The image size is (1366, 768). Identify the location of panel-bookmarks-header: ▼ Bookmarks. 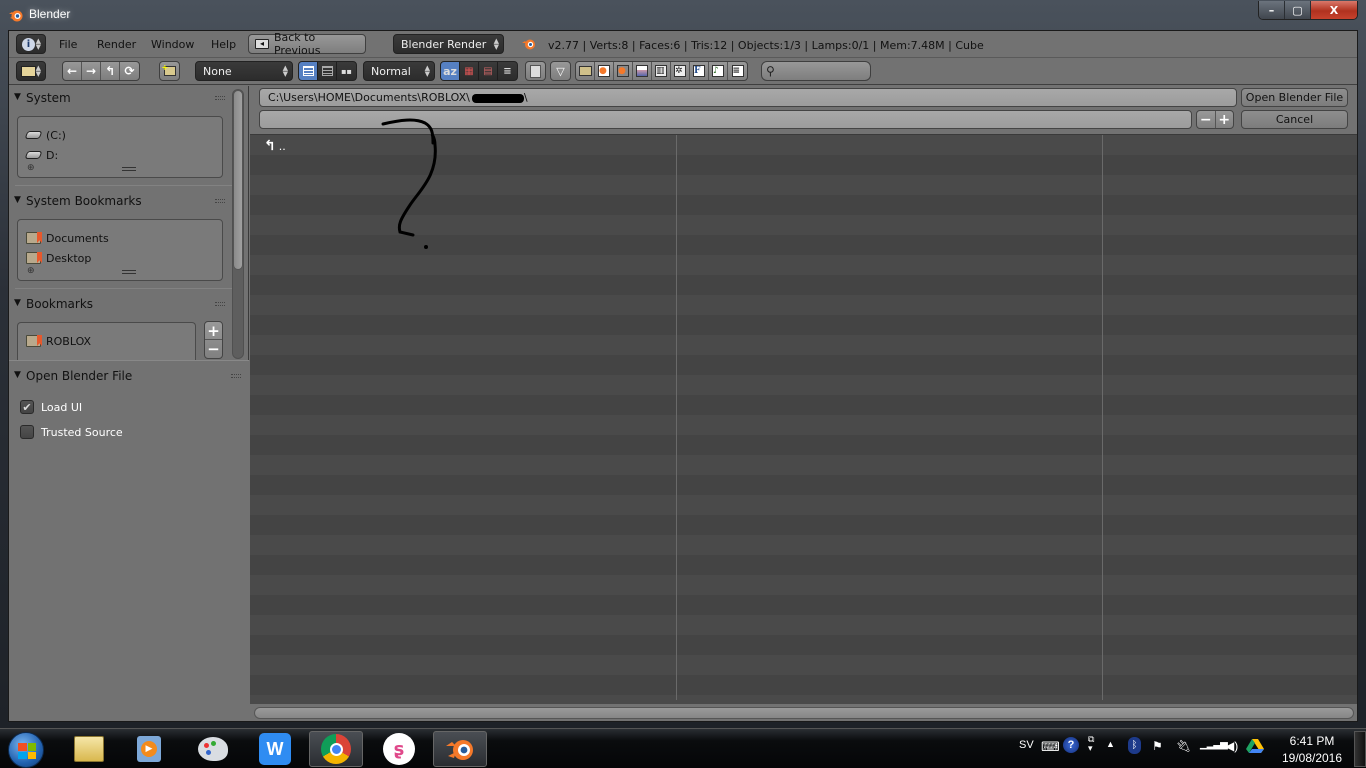
(121, 305).